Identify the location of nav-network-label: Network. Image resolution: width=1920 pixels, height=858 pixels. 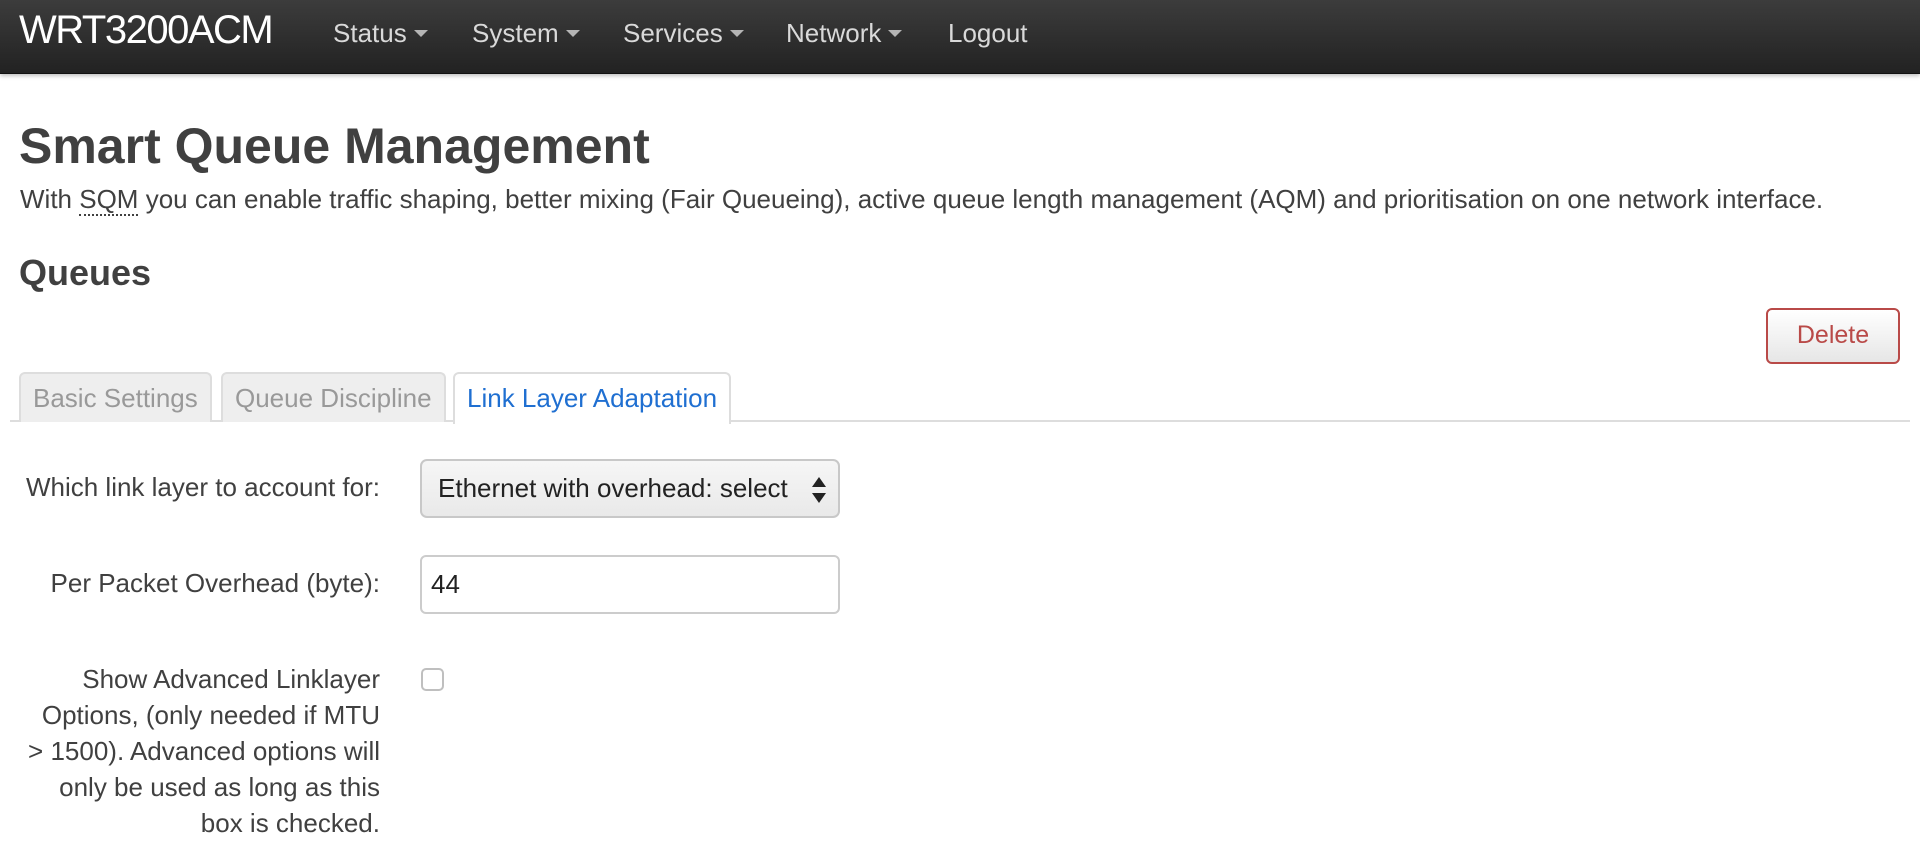
(834, 33).